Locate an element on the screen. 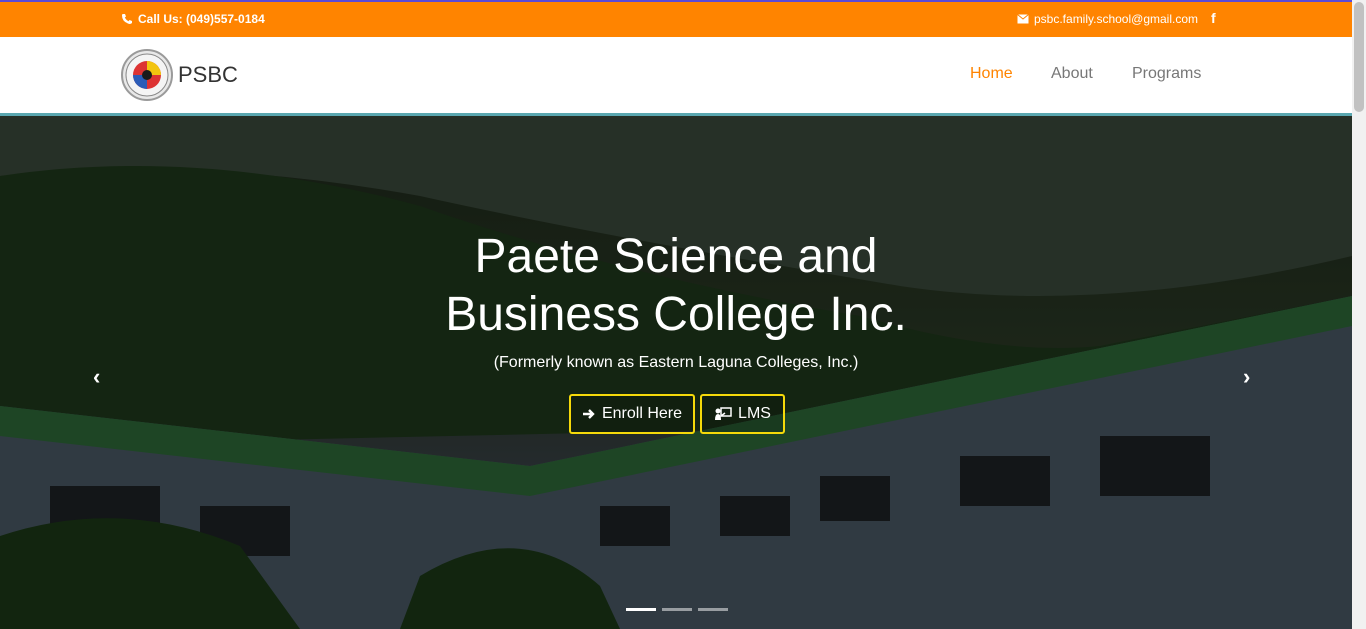 Image resolution: width=1366 pixels, height=629 pixels. call-info: Call Us: (049)557-0184 is located at coordinates (193, 19).